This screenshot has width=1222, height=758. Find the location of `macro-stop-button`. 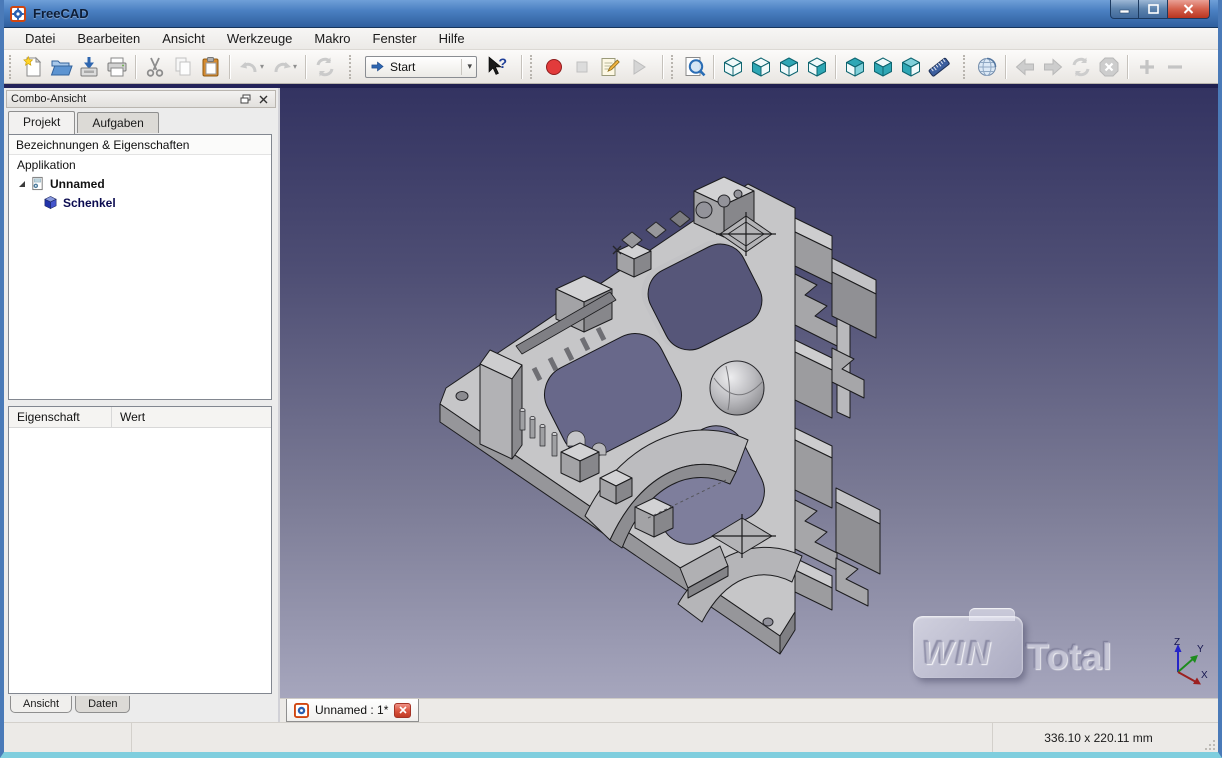

macro-stop-button is located at coordinates (582, 67).